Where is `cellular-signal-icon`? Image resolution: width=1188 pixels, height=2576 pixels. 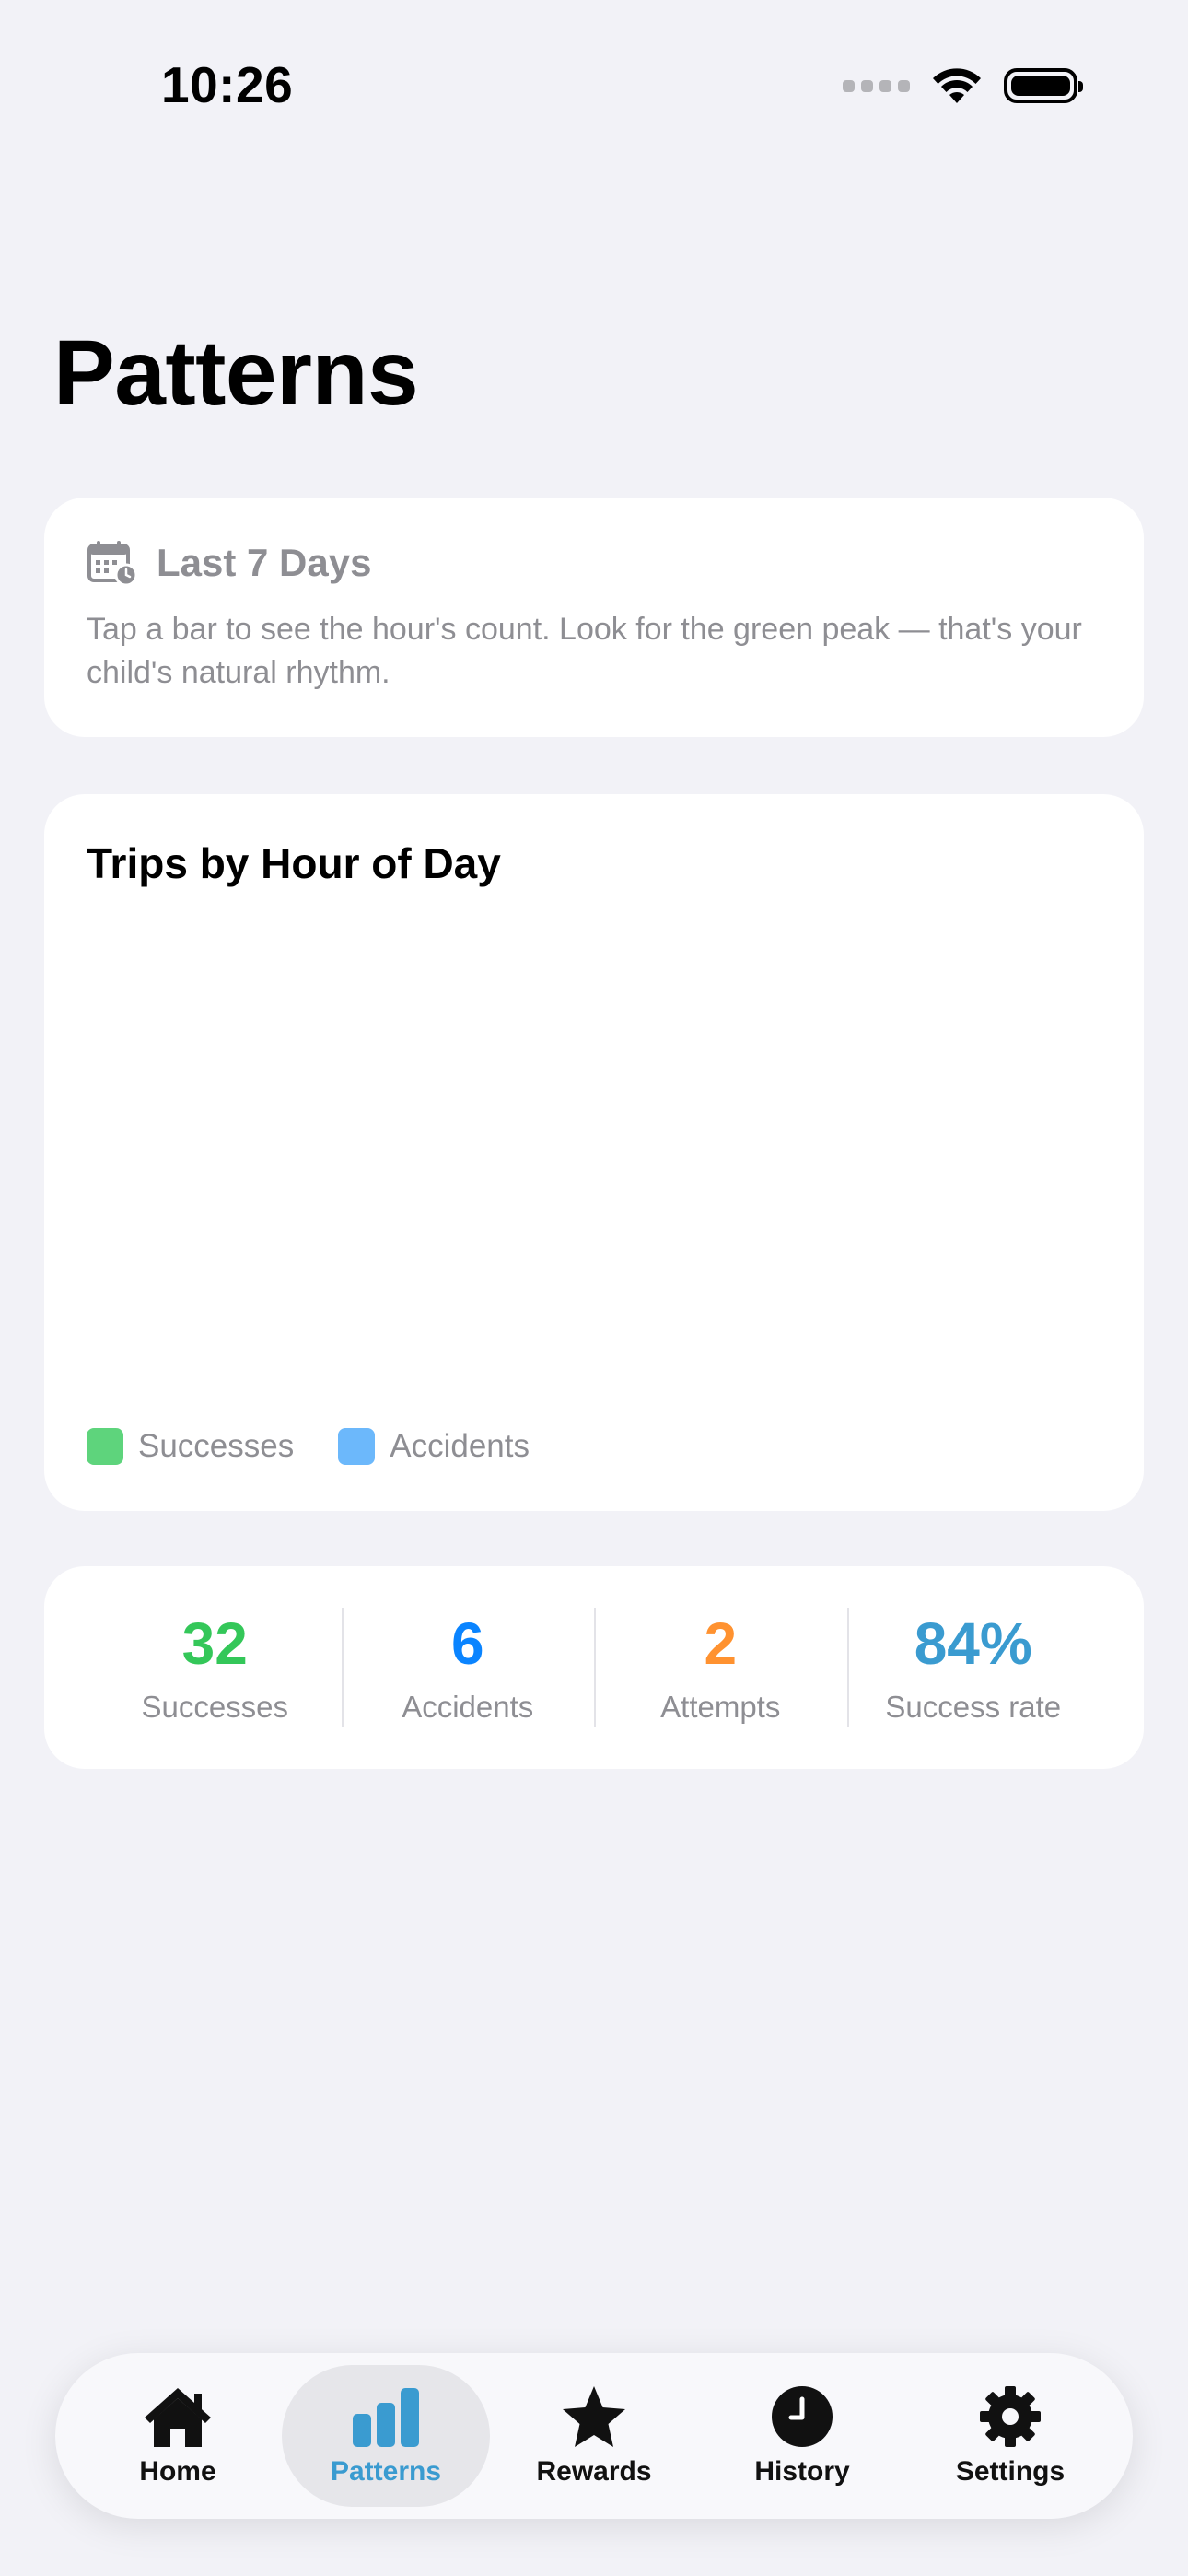
cellular-signal-icon is located at coordinates (876, 85).